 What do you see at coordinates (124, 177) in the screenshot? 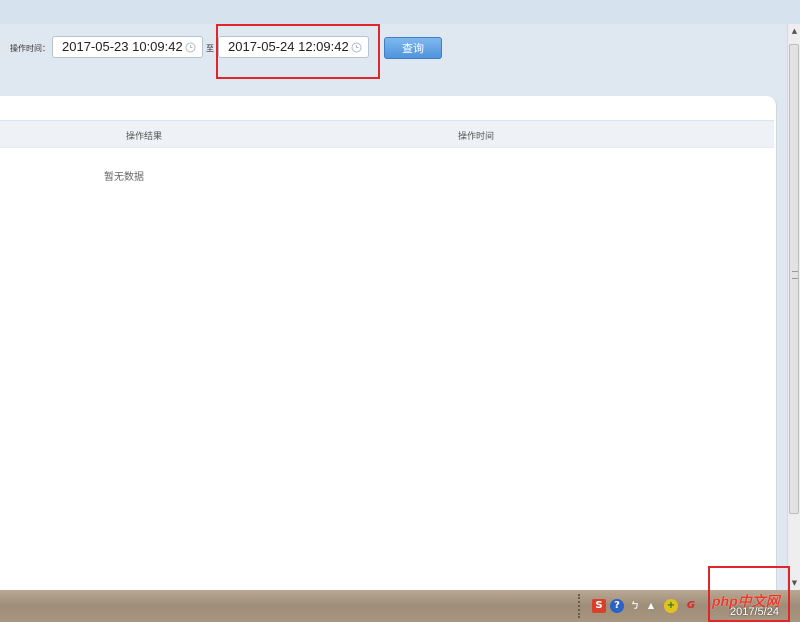
I see `empty-message: 暂无数据` at bounding box center [124, 177].